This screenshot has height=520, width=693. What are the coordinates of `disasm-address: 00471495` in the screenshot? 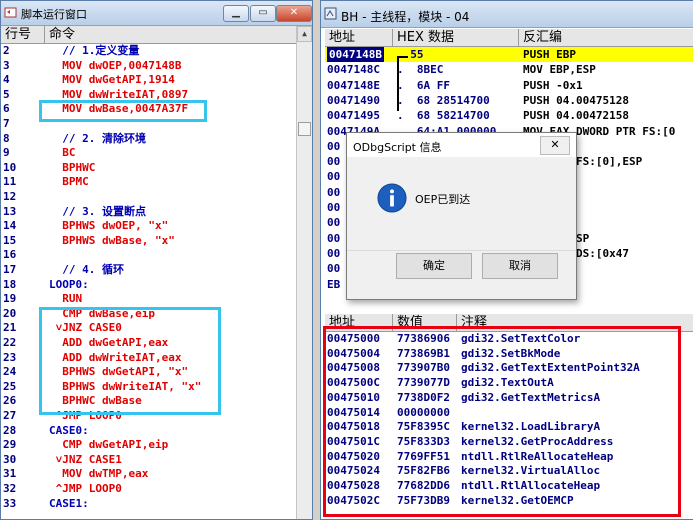 It's located at (353, 116).